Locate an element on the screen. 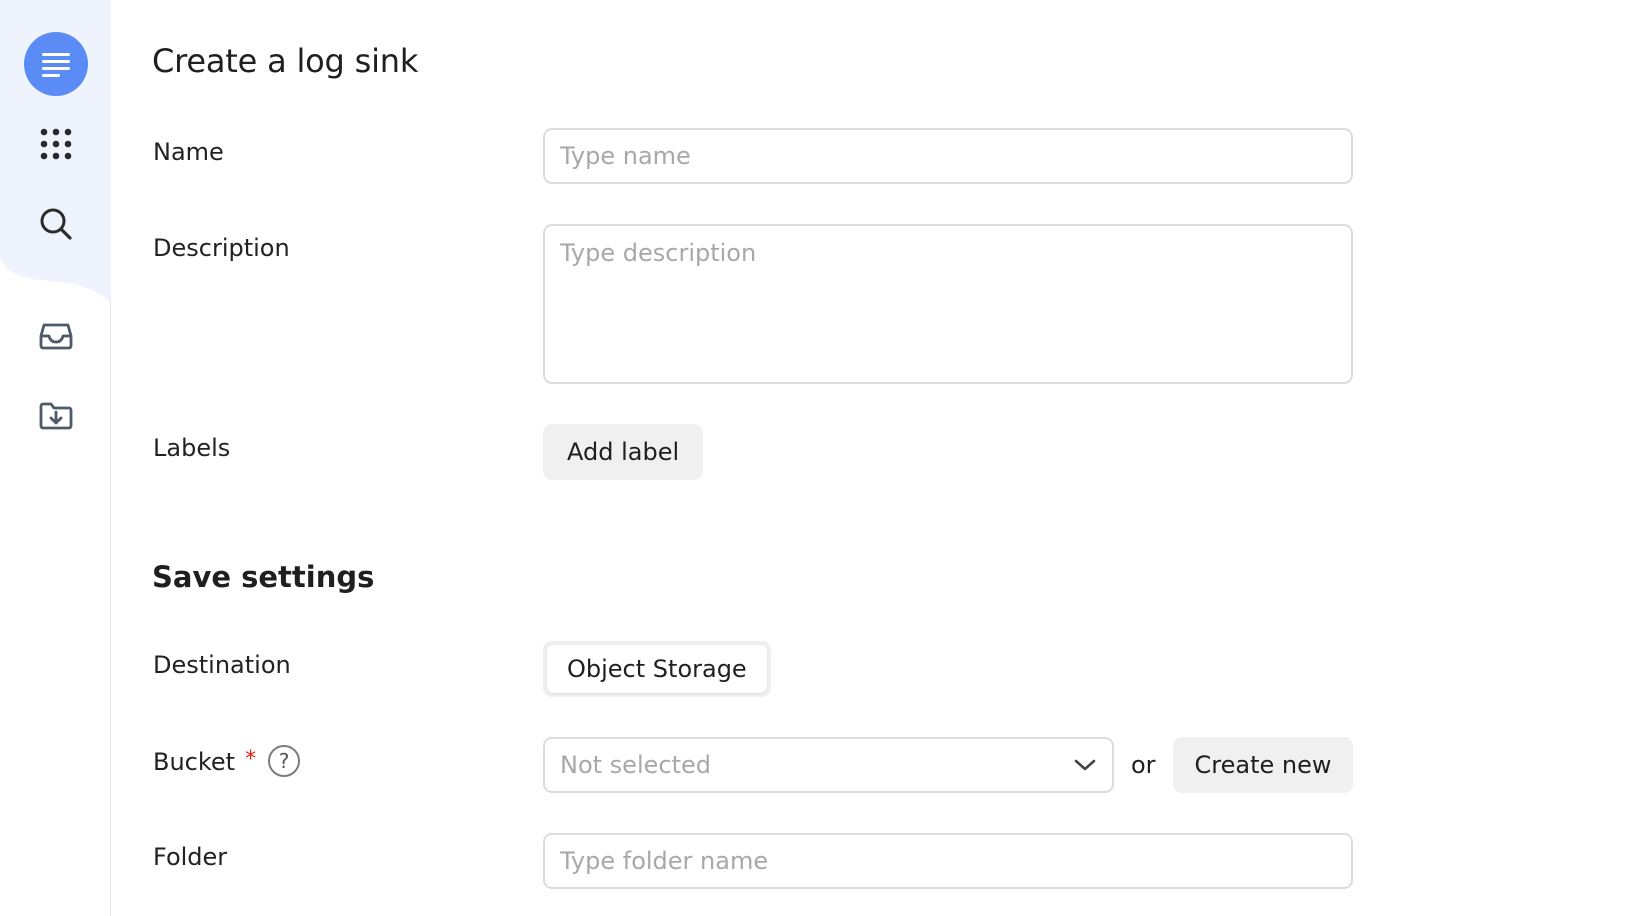 This screenshot has width=1632, height=916. folder-download-icon is located at coordinates (56, 416).